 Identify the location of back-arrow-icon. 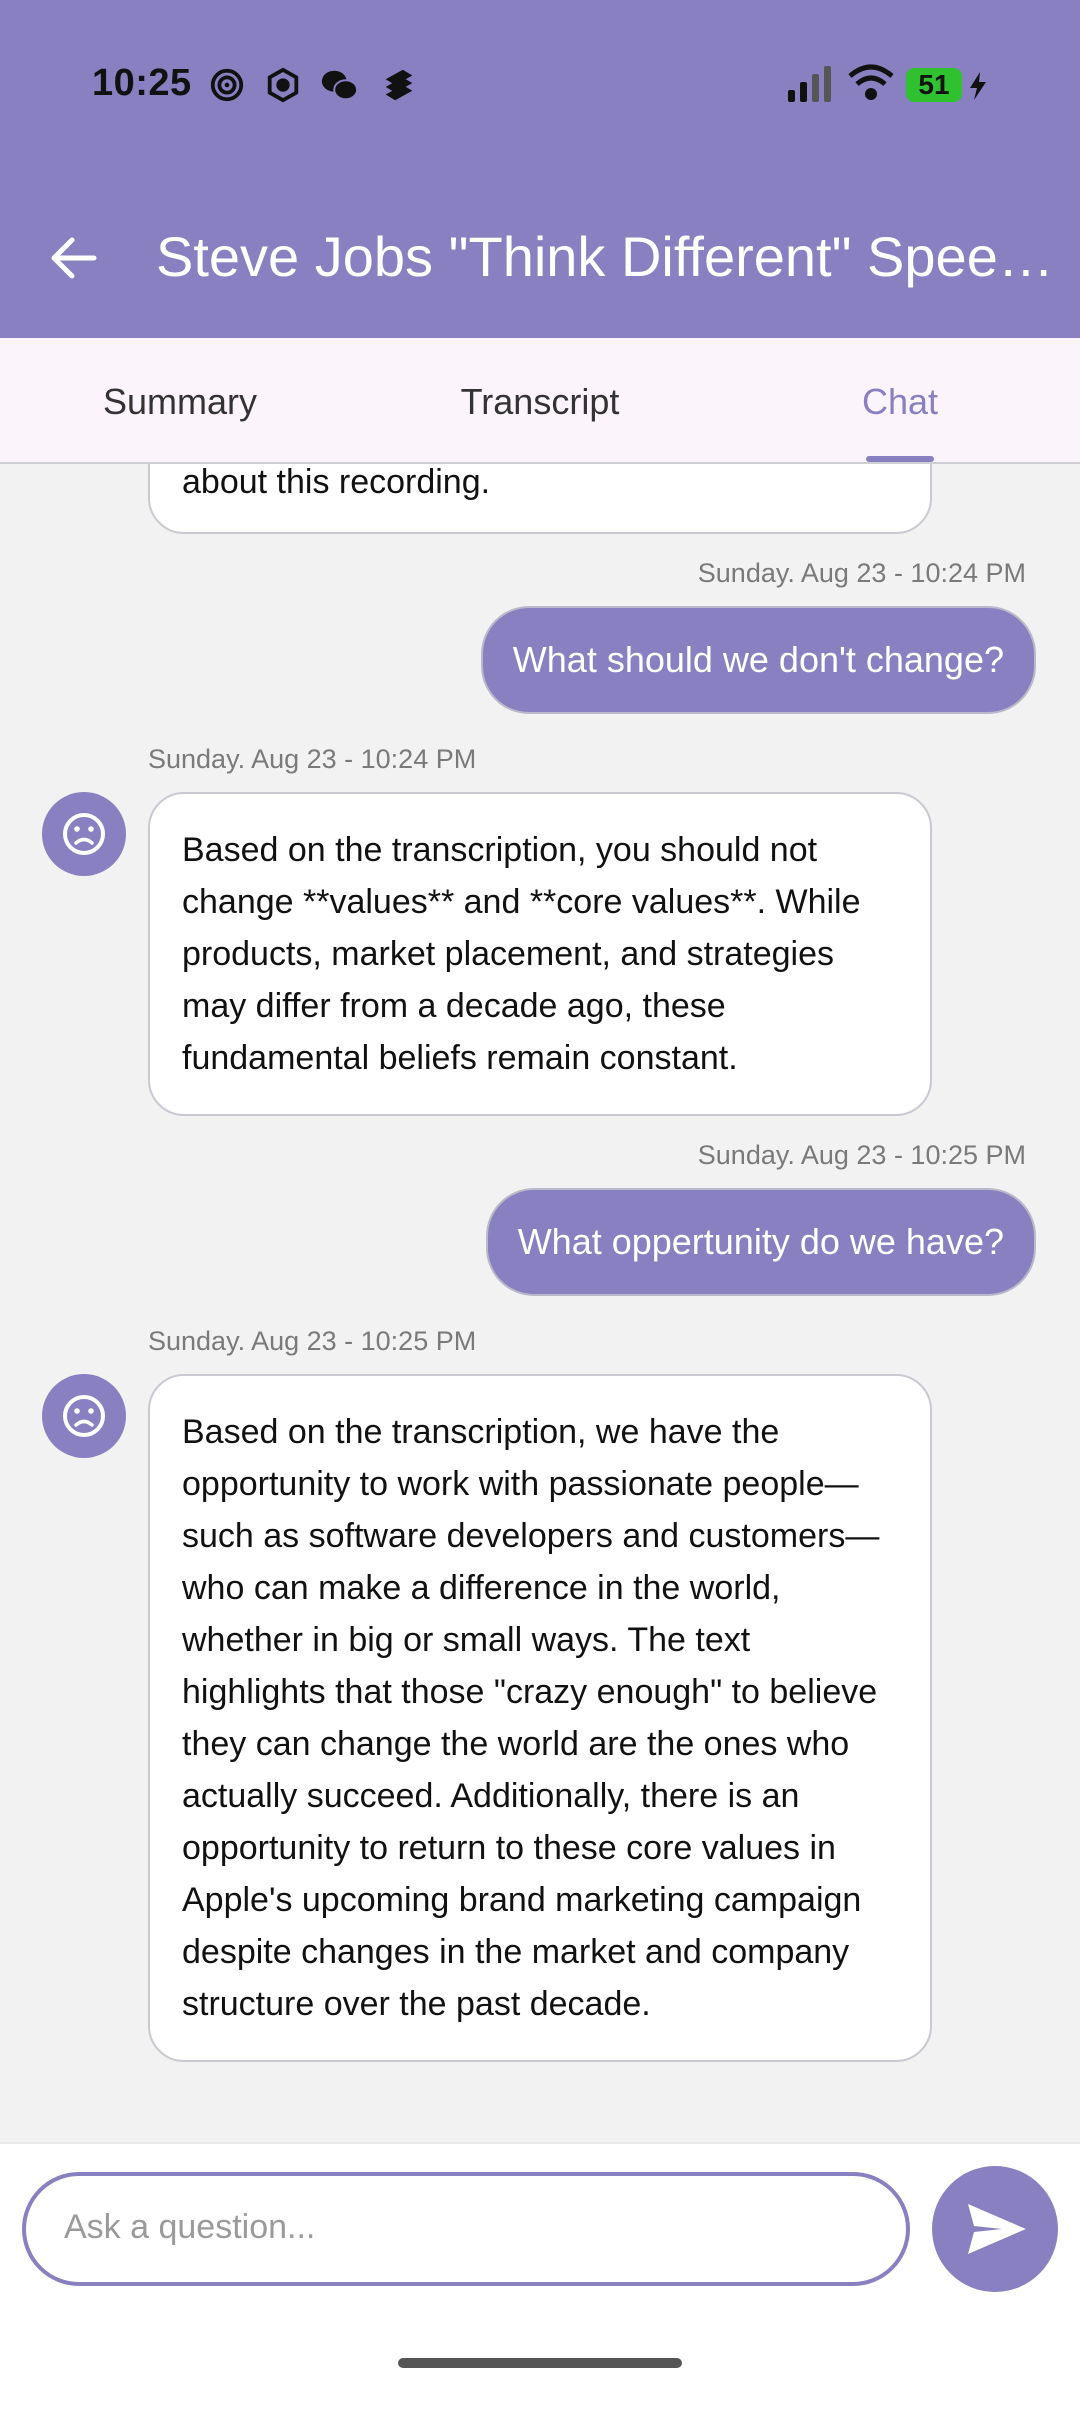
(74, 258).